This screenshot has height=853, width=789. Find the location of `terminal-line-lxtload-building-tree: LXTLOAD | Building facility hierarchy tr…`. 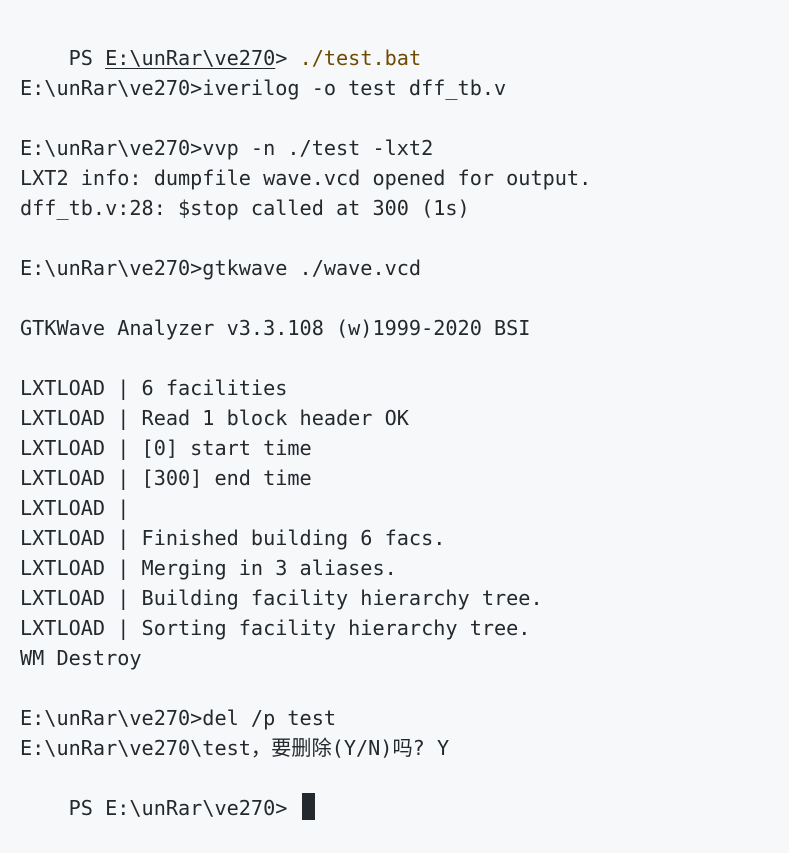

terminal-line-lxtload-building-tree: LXTLOAD | Building facility hierarchy tr… is located at coordinates (281, 598).